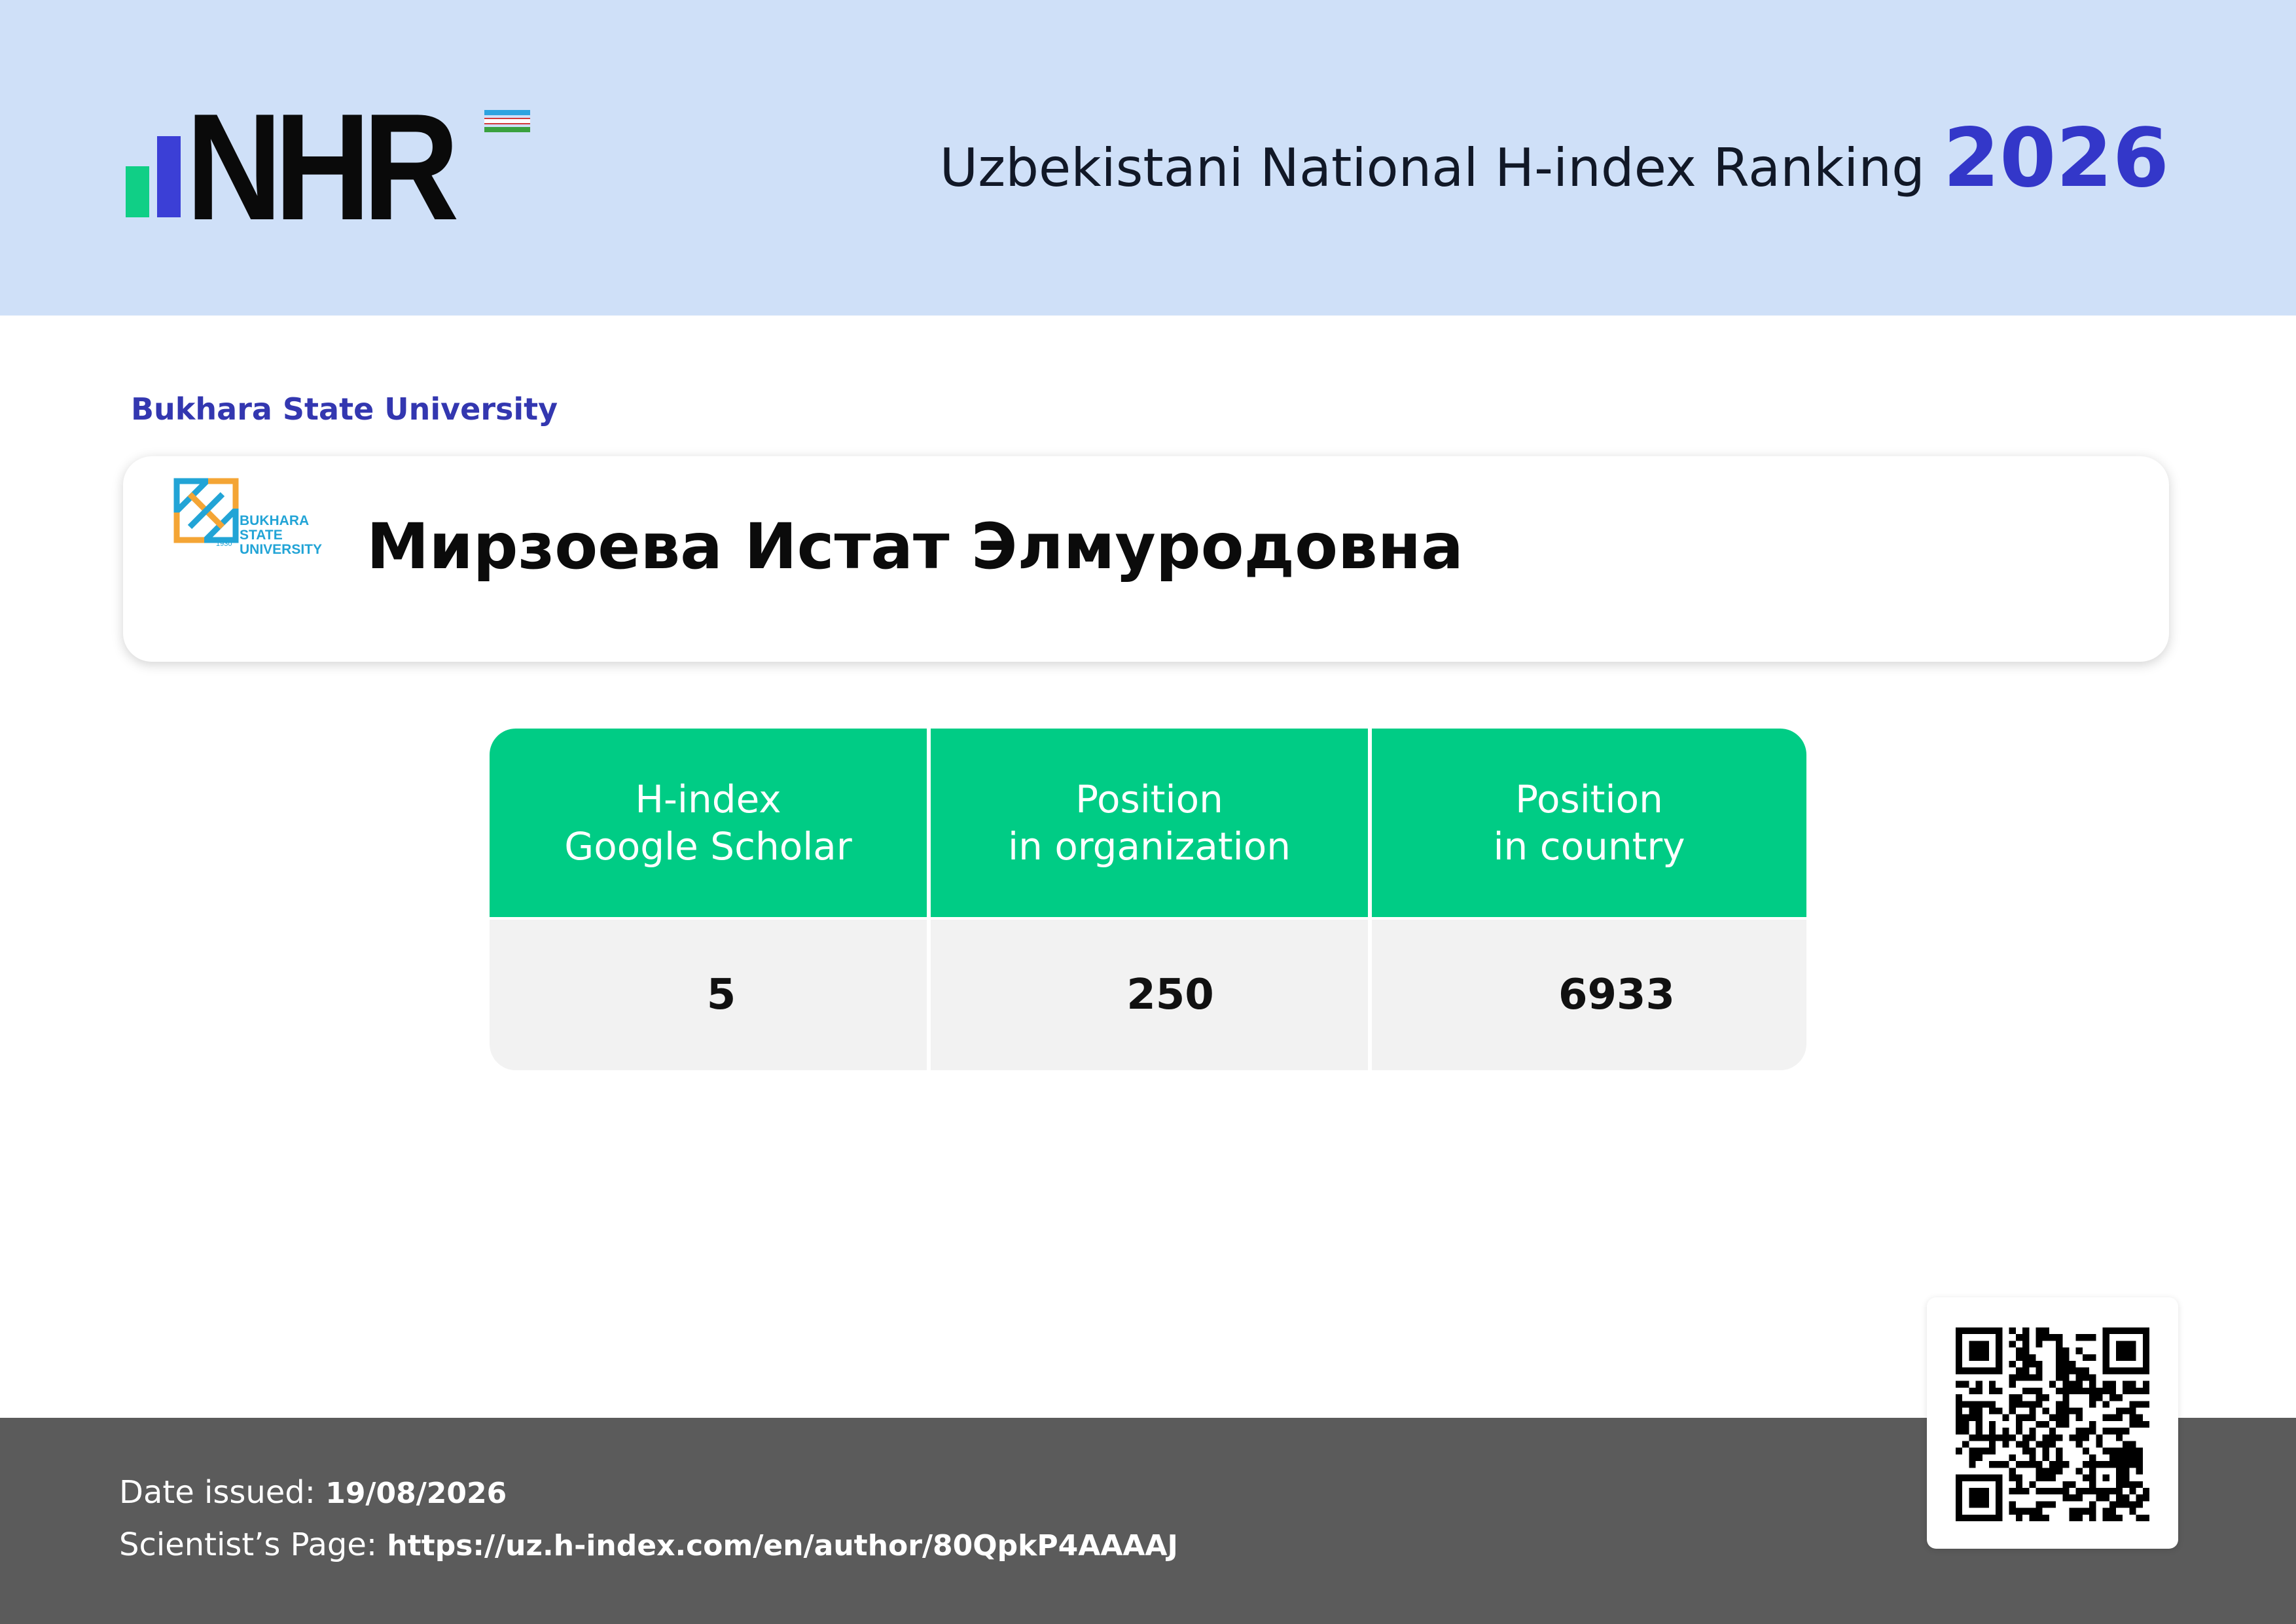  I want to click on date-issued: Date issued: 19/08/2026, so click(313, 1492).